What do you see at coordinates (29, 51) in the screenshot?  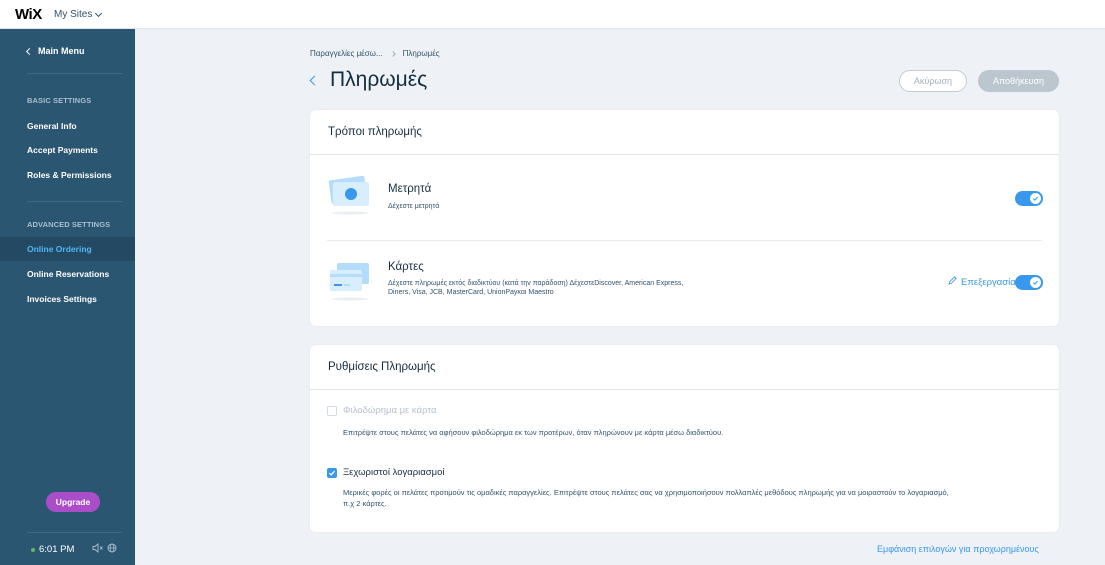 I see `chevron-left-icon` at bounding box center [29, 51].